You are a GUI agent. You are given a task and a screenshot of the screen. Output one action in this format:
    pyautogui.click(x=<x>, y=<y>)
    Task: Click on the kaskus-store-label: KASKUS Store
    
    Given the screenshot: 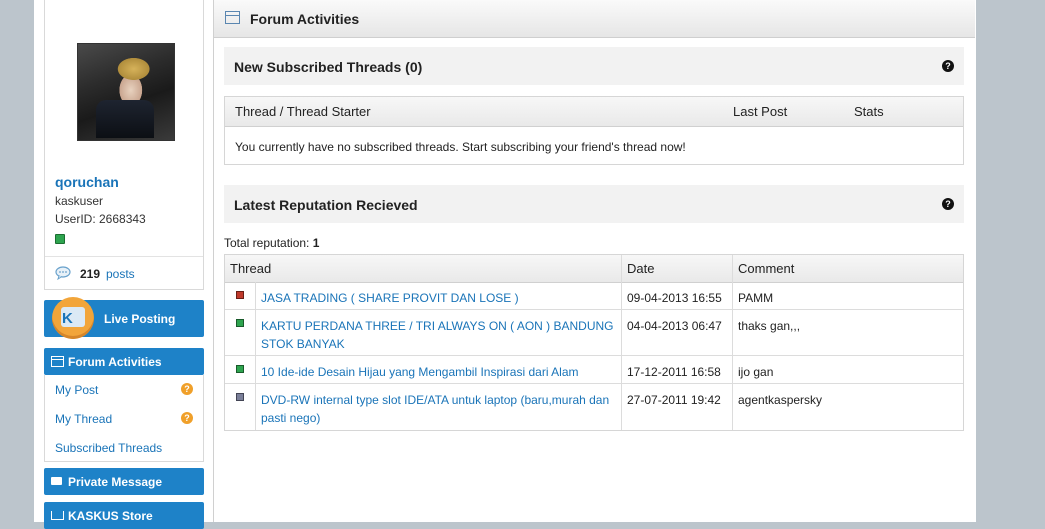 What is the action you would take?
    pyautogui.click(x=110, y=516)
    